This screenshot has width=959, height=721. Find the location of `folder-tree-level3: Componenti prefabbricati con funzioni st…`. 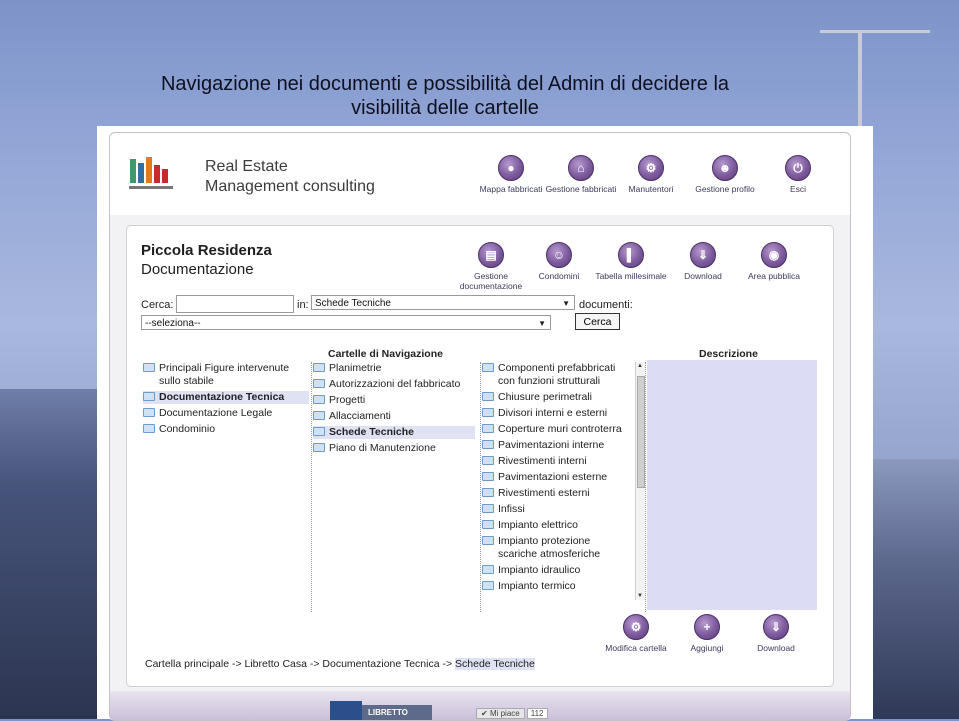

folder-tree-level3: Componenti prefabbricati con funzioni st… is located at coordinates (557, 481).